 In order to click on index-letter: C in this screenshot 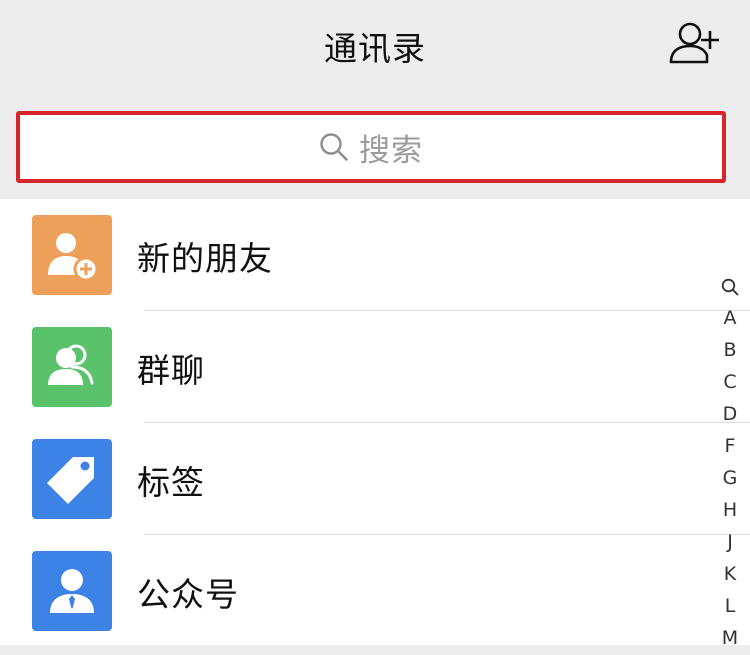, I will do `click(730, 382)`.